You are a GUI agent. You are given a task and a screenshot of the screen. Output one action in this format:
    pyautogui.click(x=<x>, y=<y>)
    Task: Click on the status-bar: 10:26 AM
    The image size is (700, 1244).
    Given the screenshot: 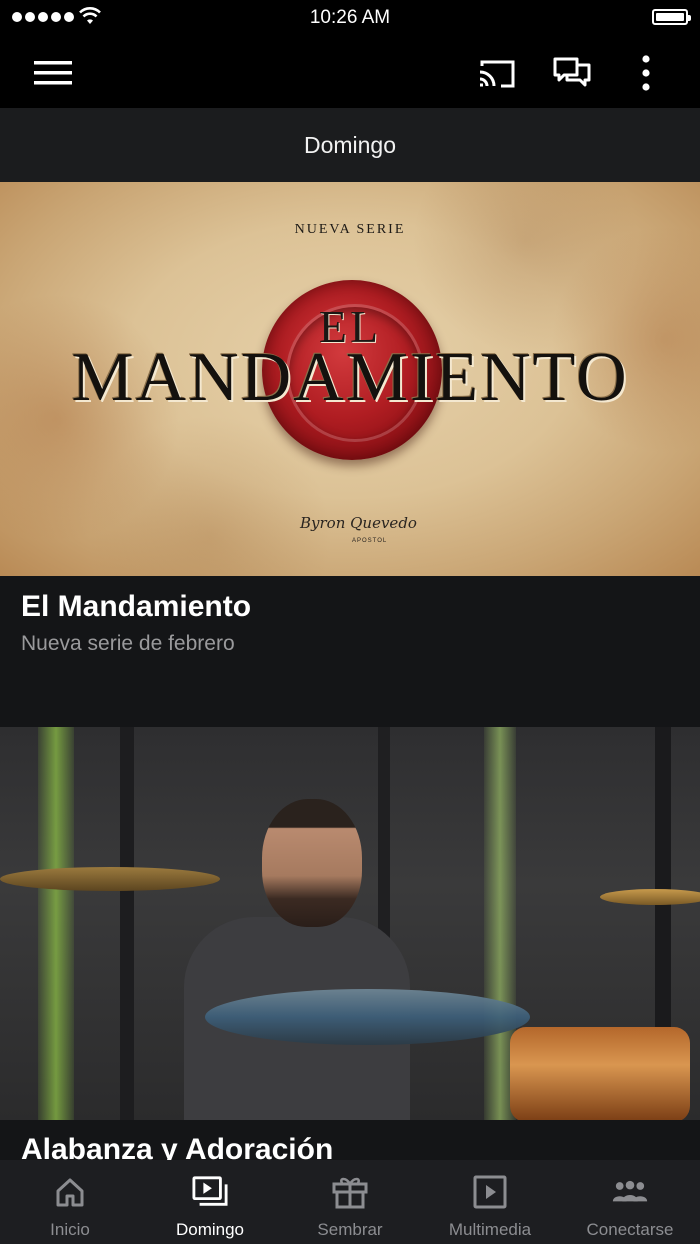 What is the action you would take?
    pyautogui.click(x=350, y=18)
    